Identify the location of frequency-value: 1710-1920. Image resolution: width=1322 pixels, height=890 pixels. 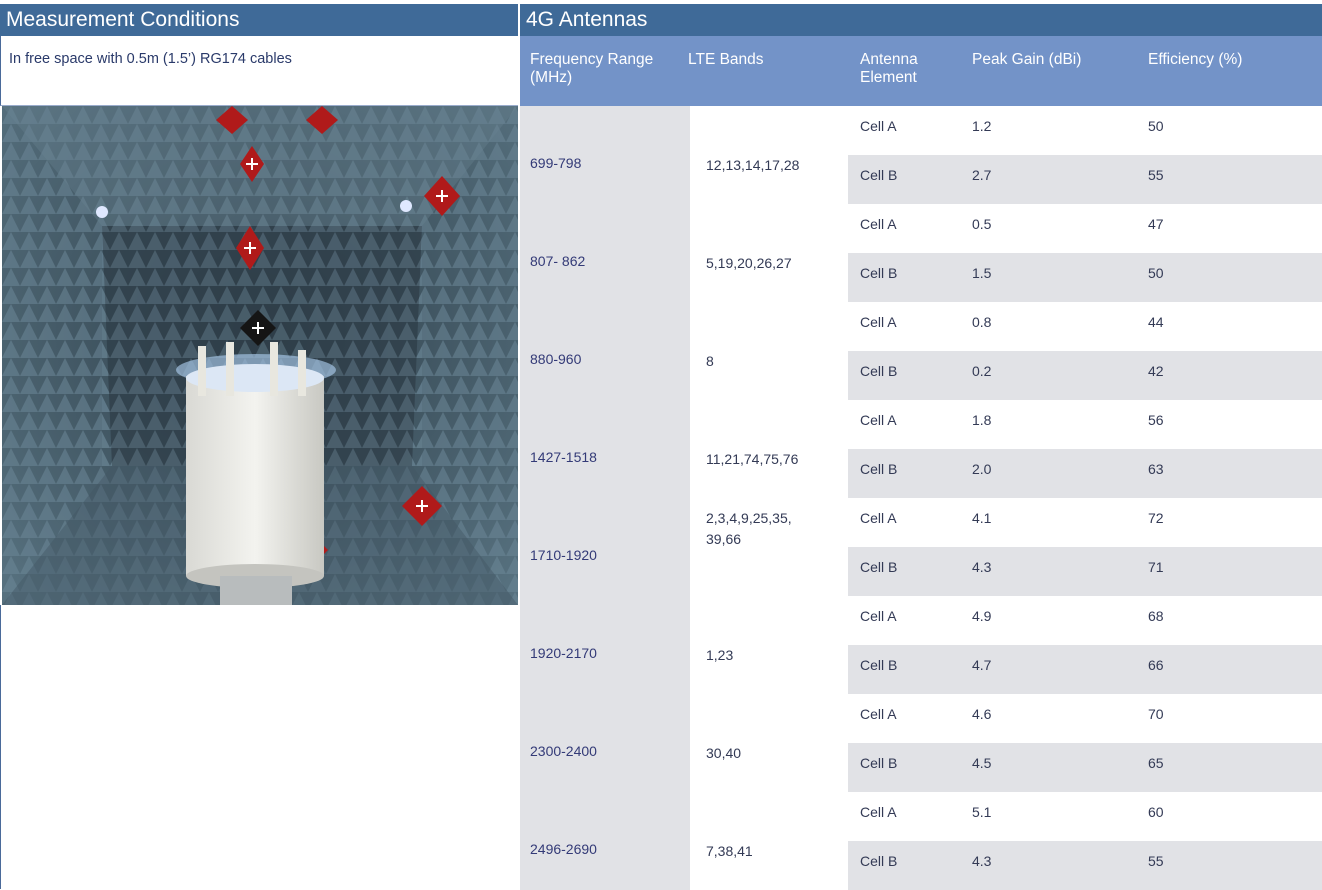
(563, 555).